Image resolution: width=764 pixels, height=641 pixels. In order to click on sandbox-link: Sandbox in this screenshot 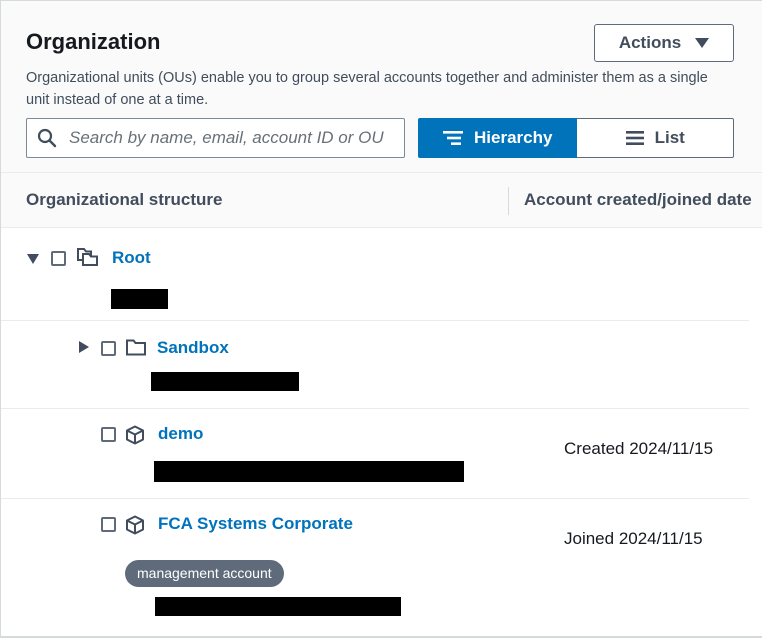, I will do `click(193, 348)`.